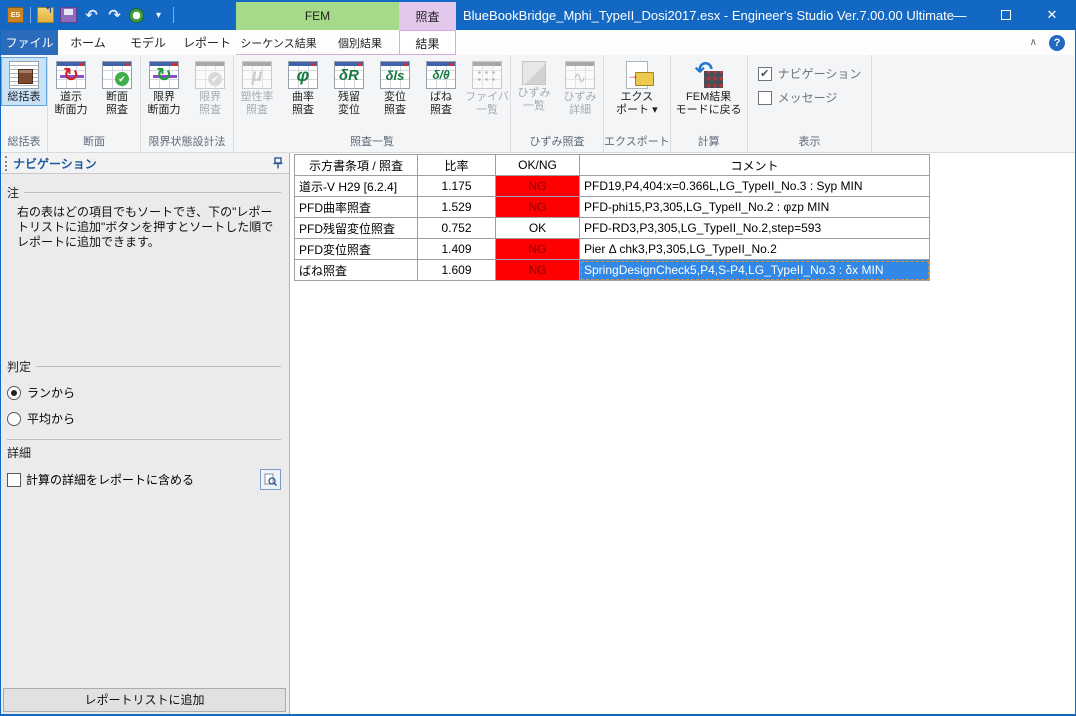 The image size is (1076, 716). Describe the element at coordinates (637, 142) in the screenshot. I see `ribbon-group-label: エクスポート` at that location.